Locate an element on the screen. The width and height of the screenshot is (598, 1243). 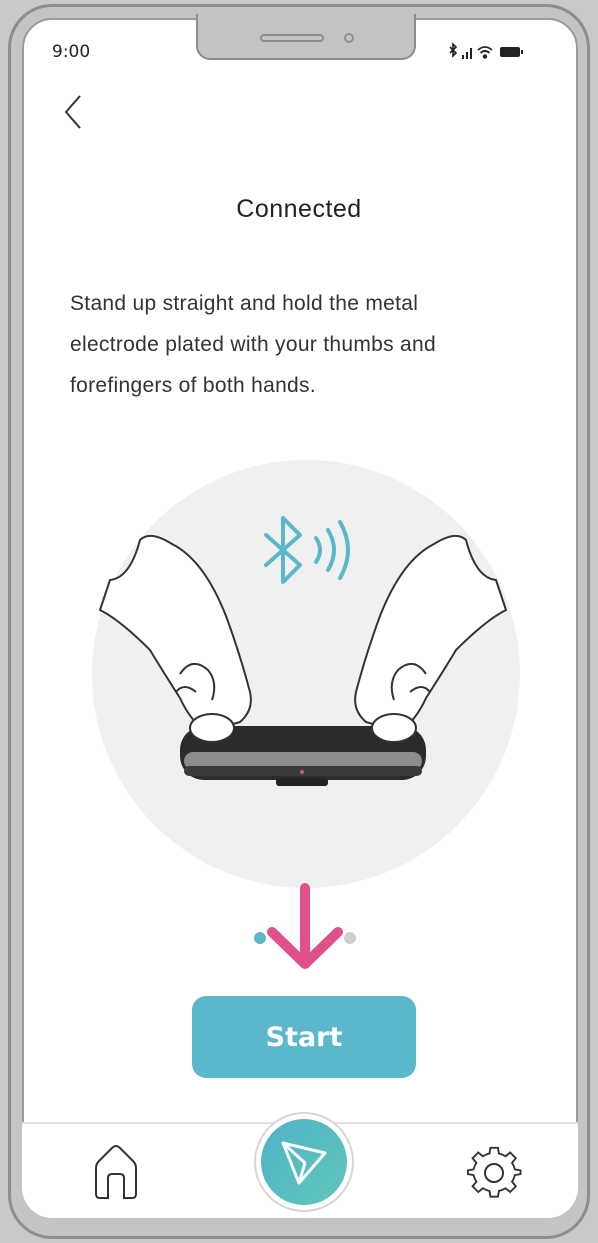
start-button: Start is located at coordinates (304, 1037).